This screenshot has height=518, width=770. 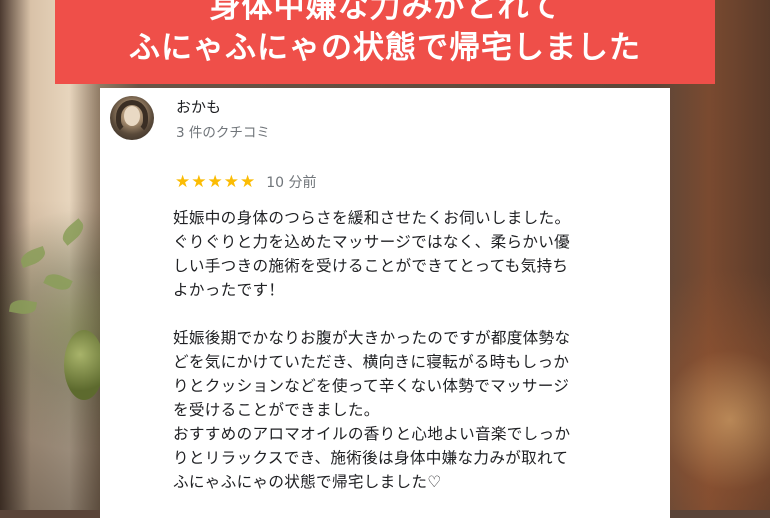 I want to click on rating-row: ★★★★★ 10 分前, so click(x=245, y=182).